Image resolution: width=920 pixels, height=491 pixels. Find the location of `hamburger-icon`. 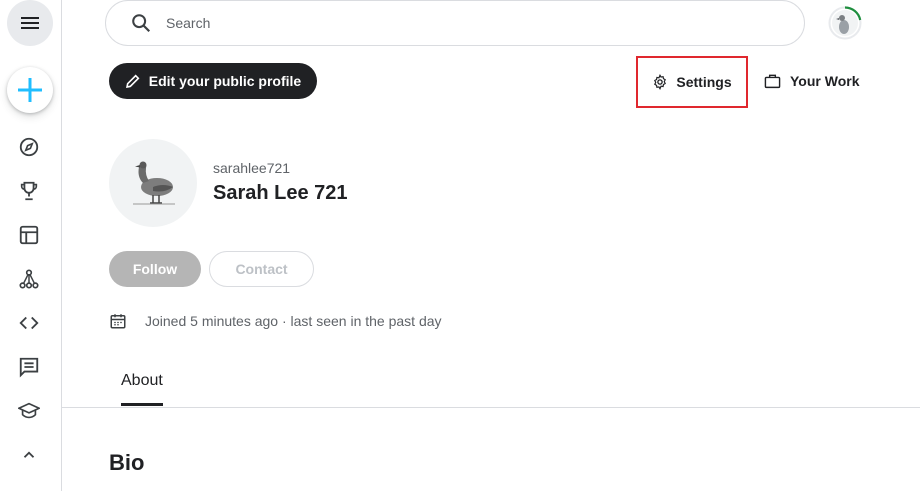

hamburger-icon is located at coordinates (30, 23).